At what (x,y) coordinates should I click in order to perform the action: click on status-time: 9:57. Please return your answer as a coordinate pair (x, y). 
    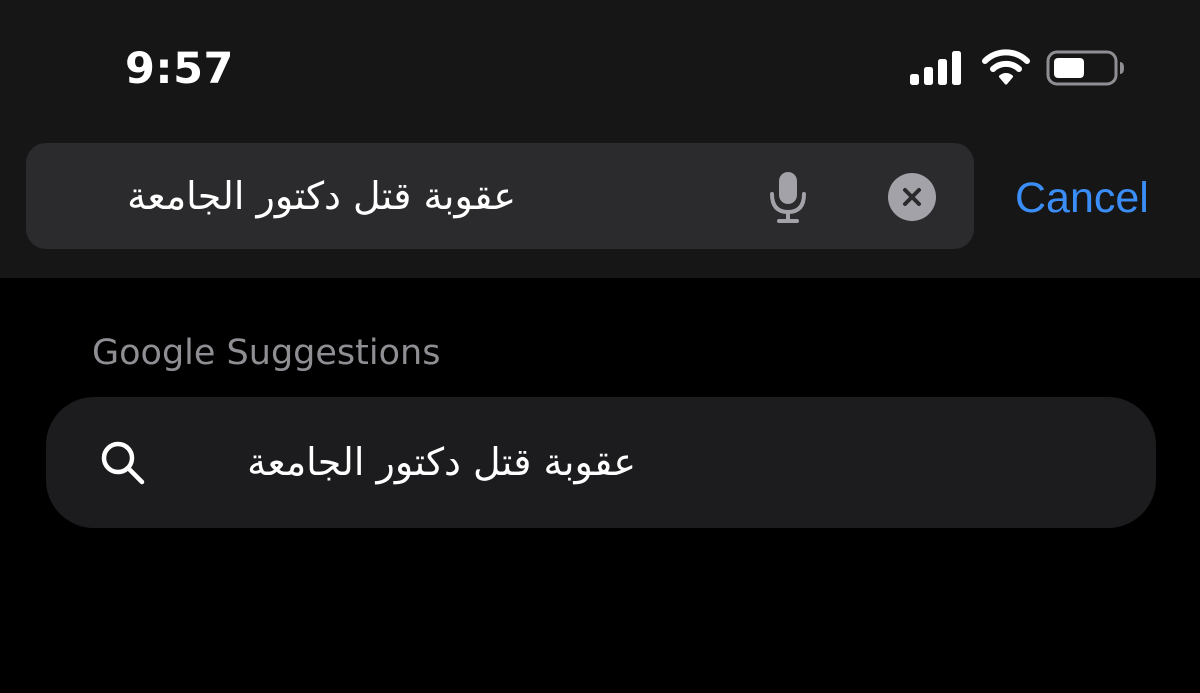
    Looking at the image, I should click on (179, 69).